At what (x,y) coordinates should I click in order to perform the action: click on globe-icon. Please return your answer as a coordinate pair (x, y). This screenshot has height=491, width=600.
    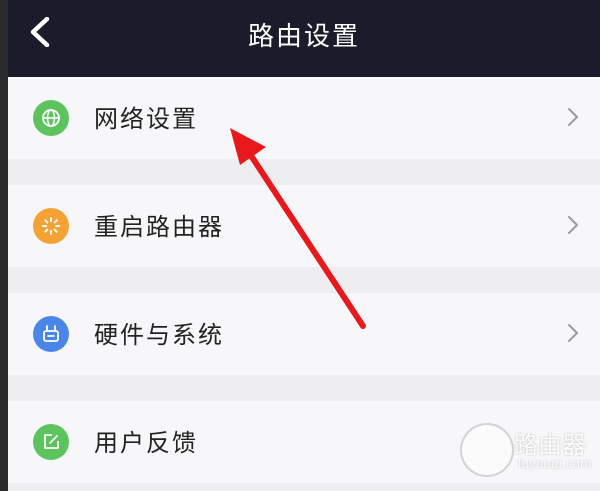
    Looking at the image, I should click on (51, 118).